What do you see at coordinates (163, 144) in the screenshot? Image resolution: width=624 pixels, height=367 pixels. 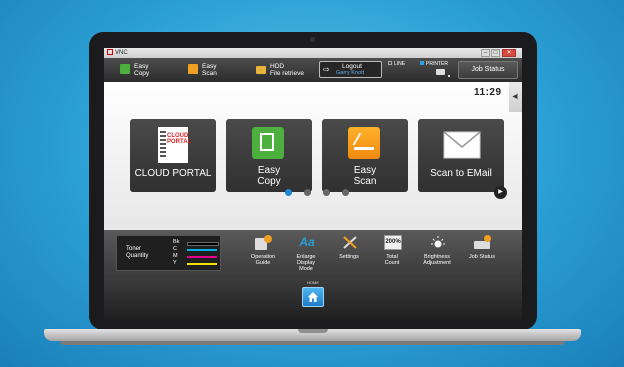 I see `cloud-portal-icon-stripes` at bounding box center [163, 144].